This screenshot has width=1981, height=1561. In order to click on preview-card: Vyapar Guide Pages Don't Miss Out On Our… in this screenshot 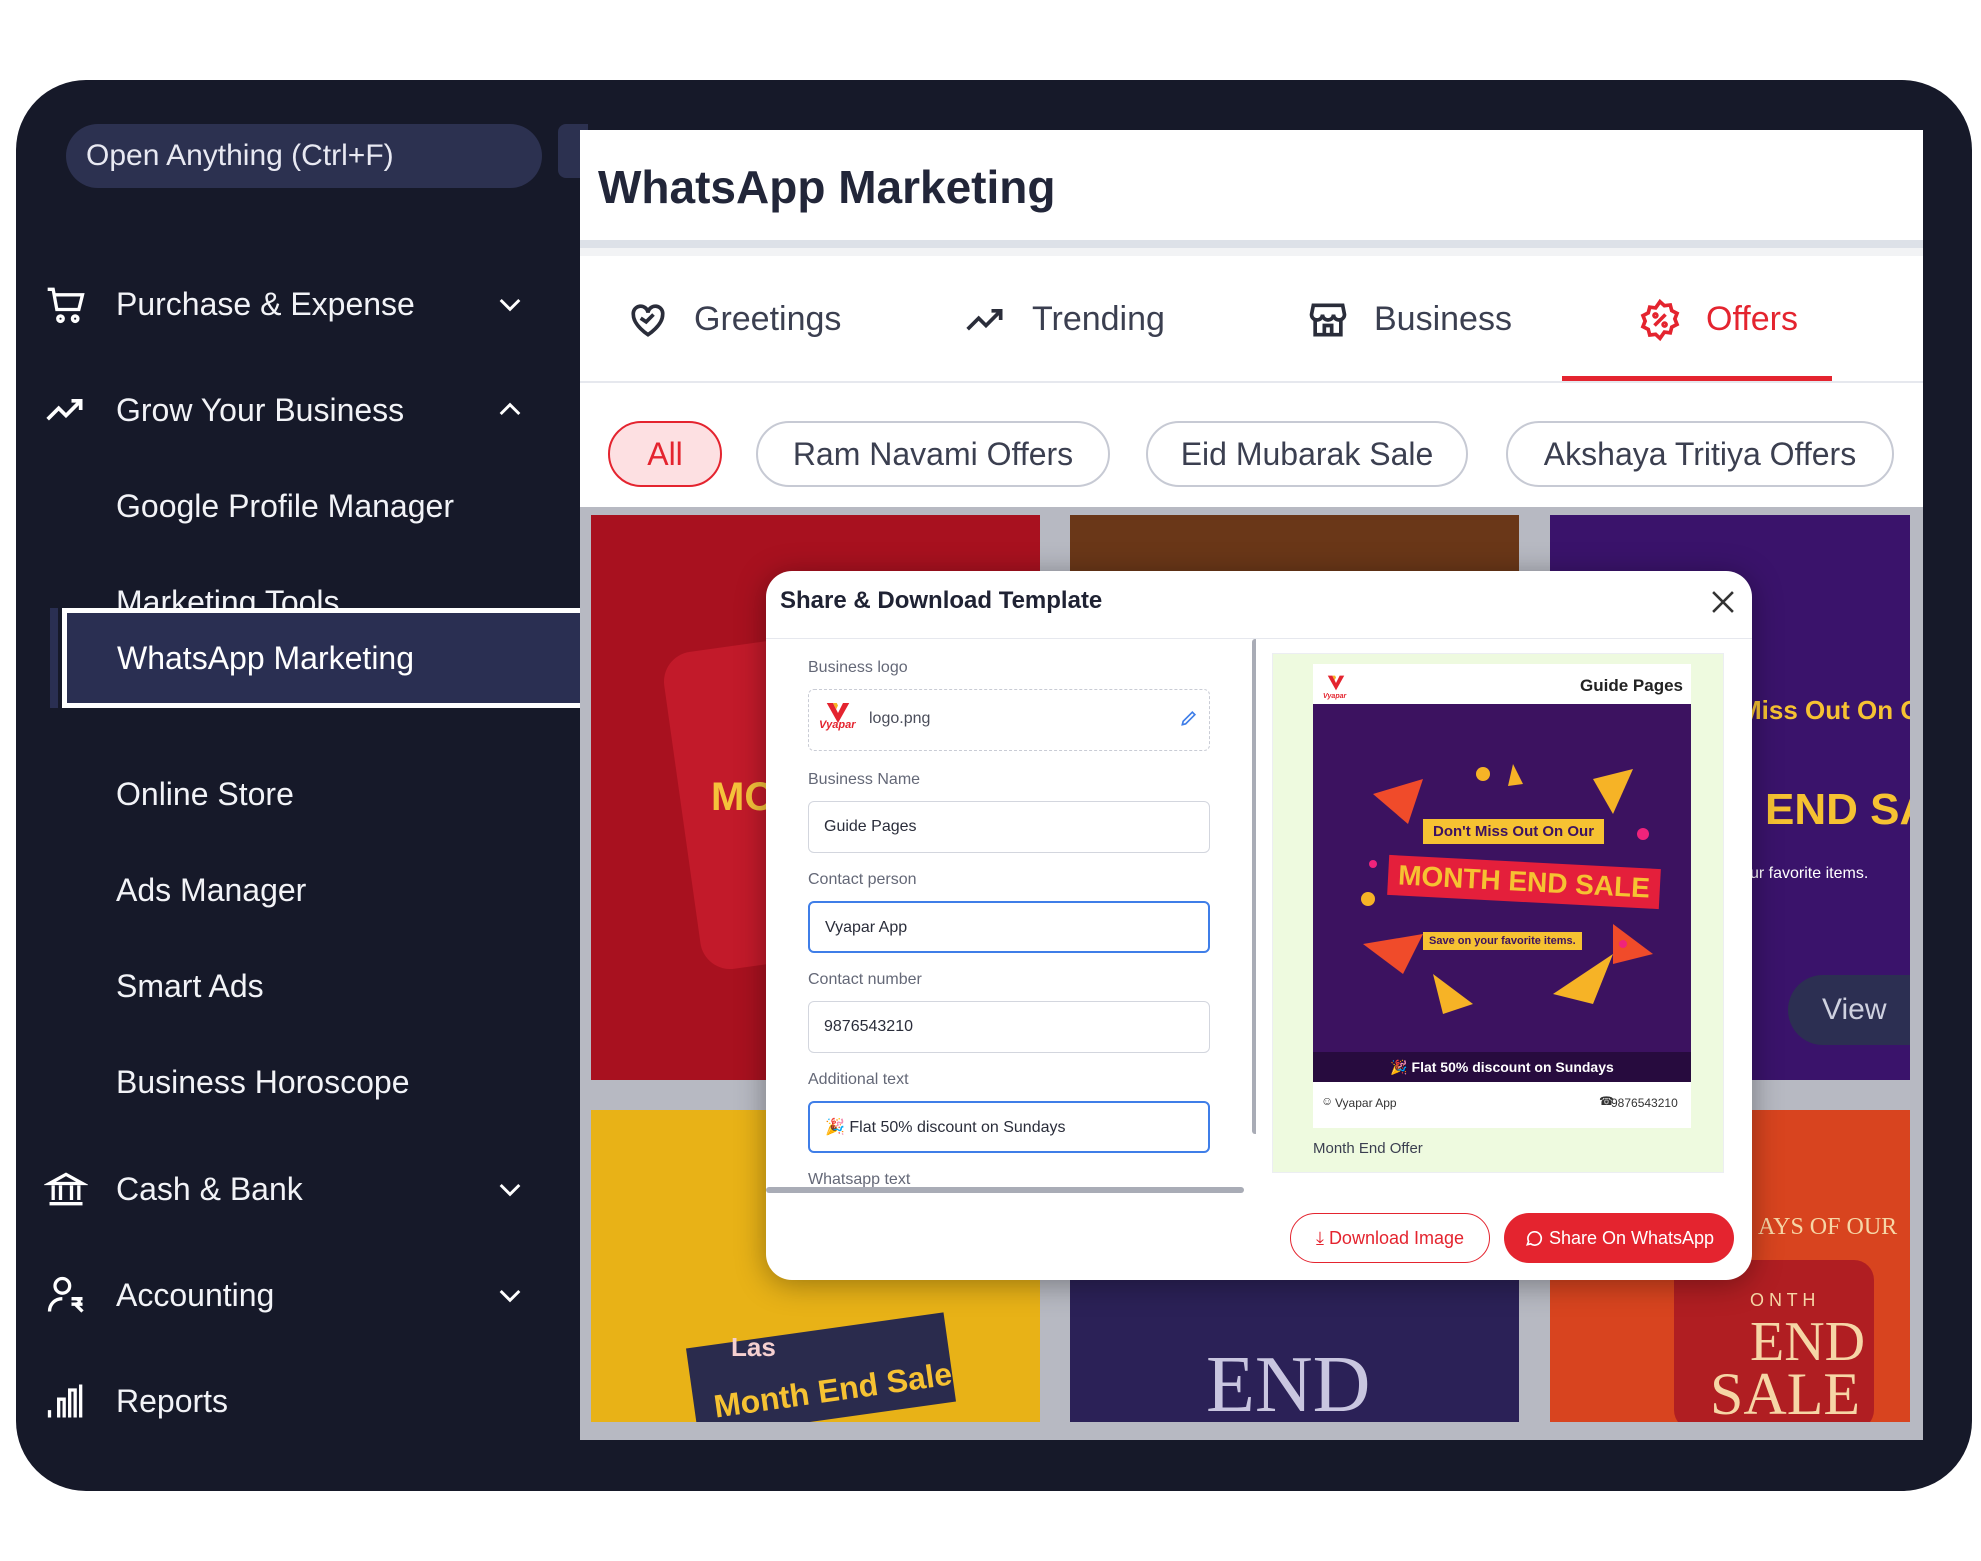, I will do `click(1502, 896)`.